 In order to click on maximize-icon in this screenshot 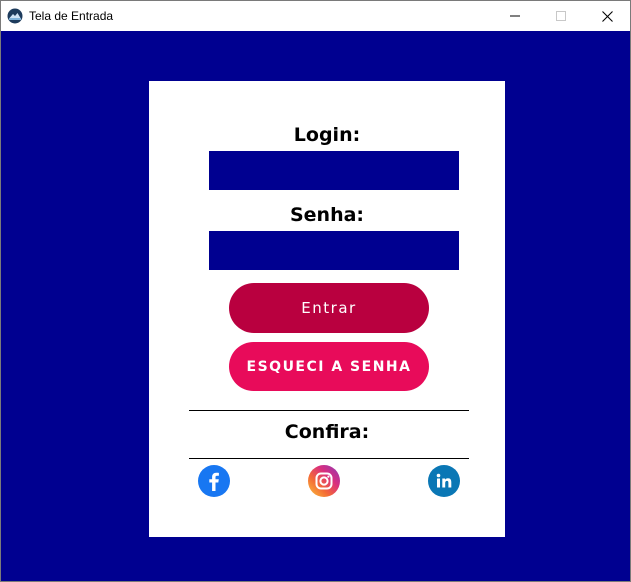, I will do `click(561, 16)`.